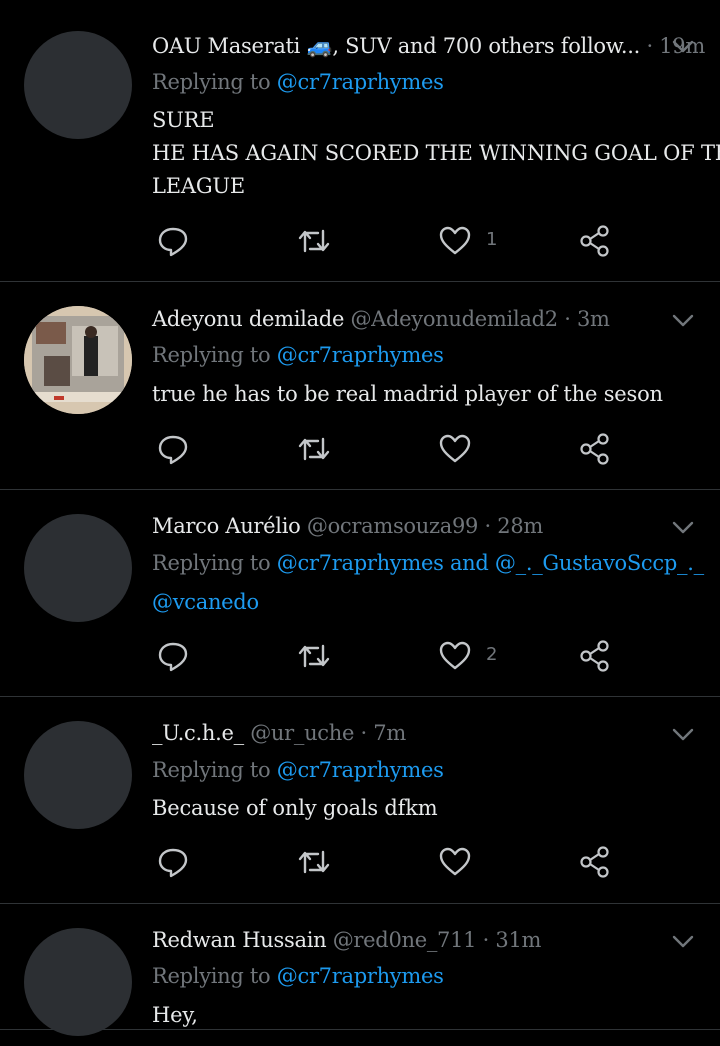 This screenshot has height=1046, width=720. I want to click on user-handle: @red0ne_711, so click(405, 940).